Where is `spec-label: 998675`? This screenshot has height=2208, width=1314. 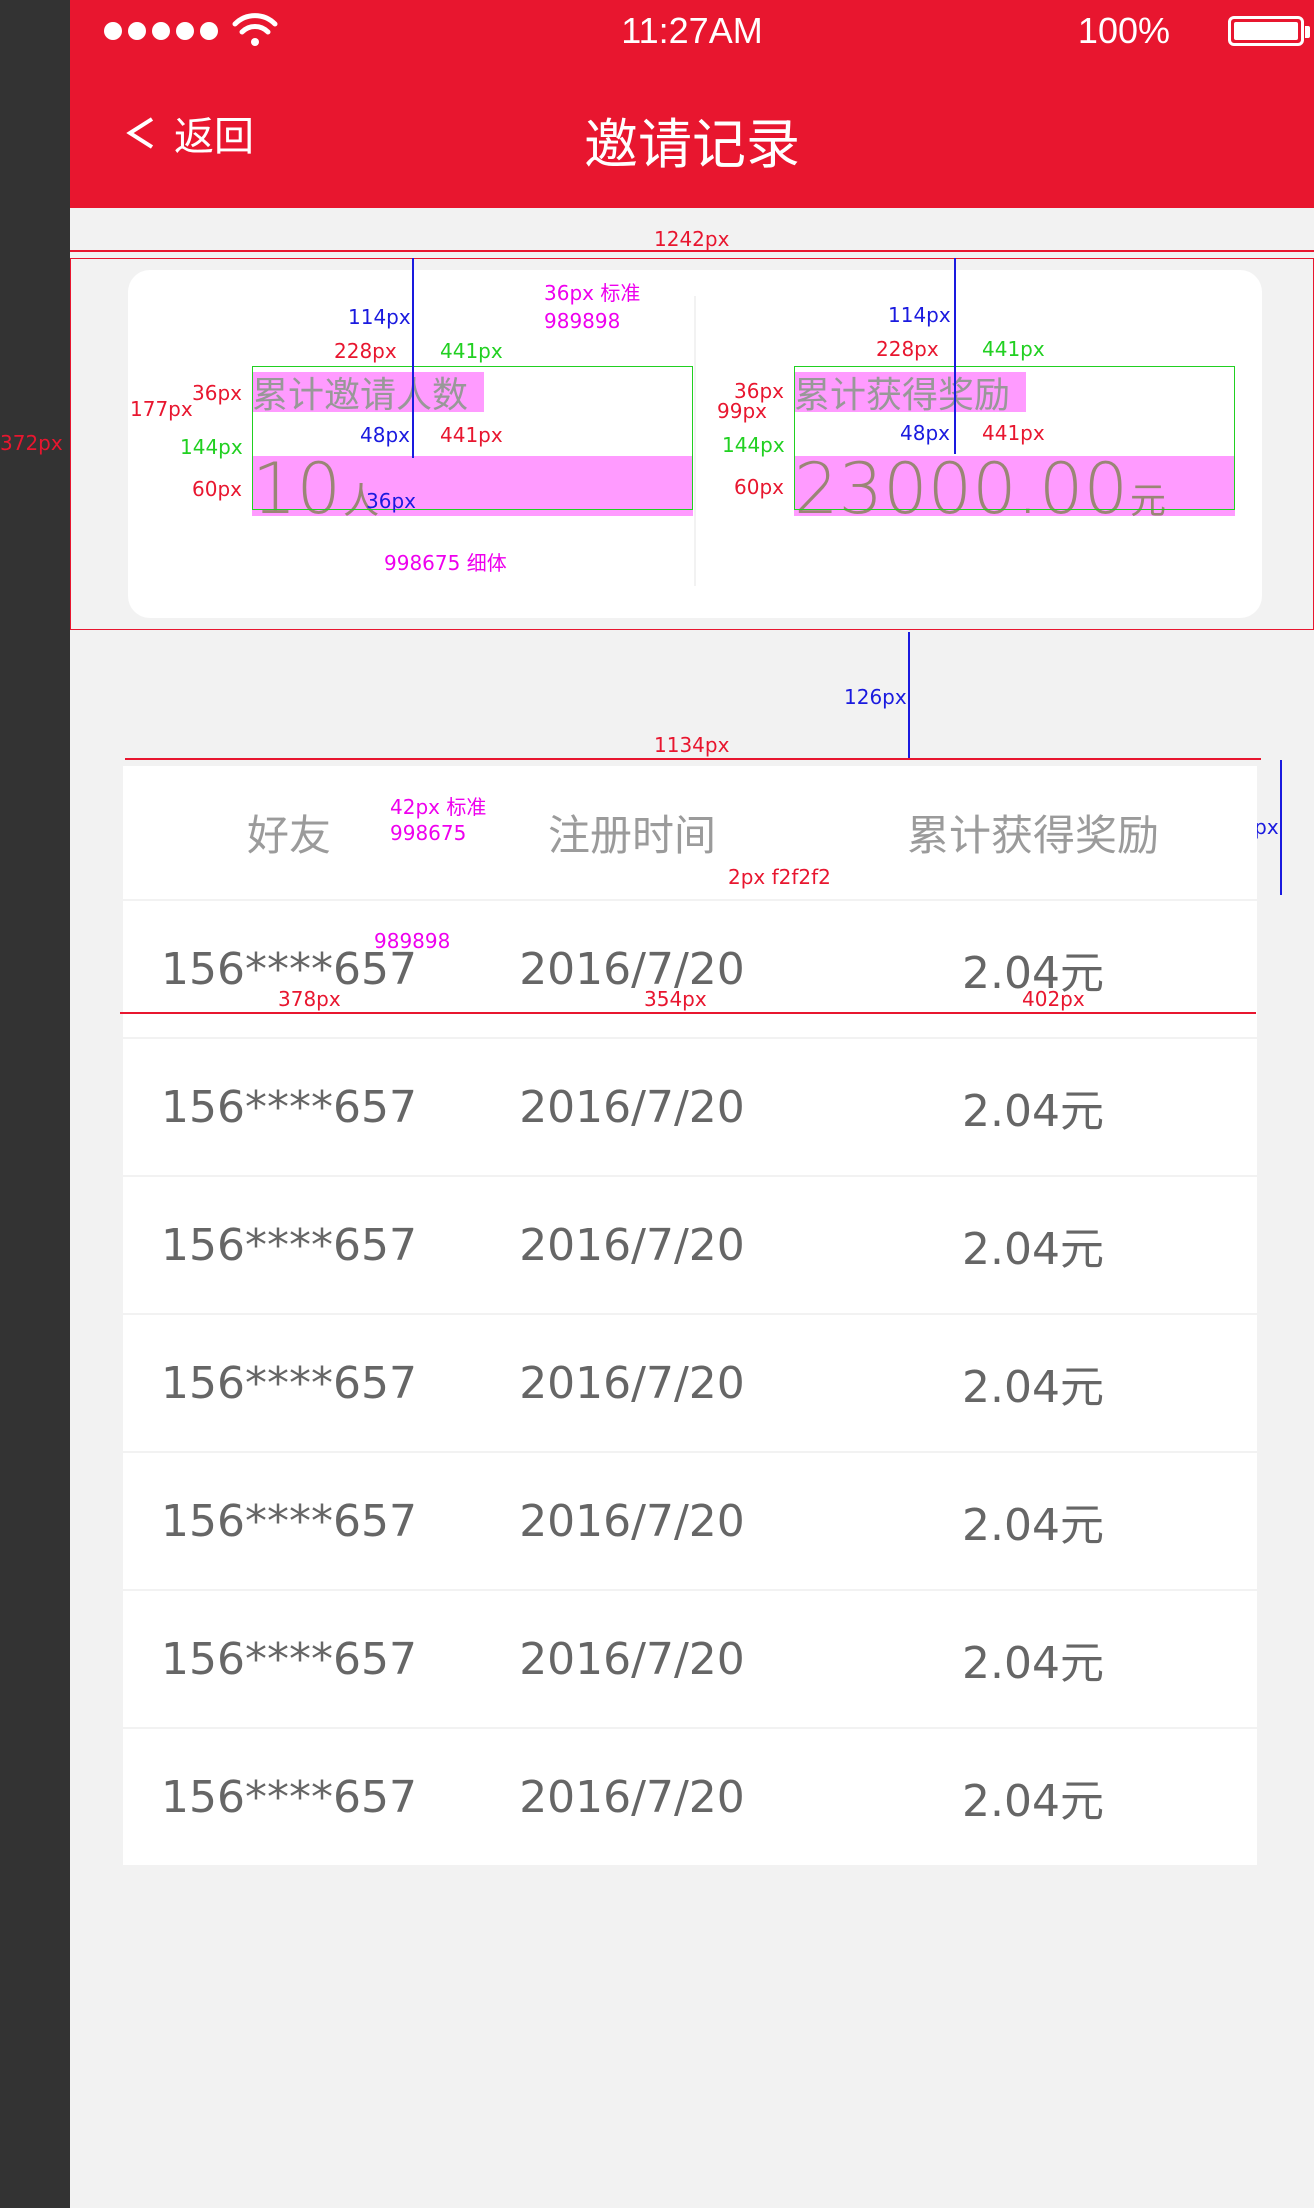
spec-label: 998675 is located at coordinates (428, 833).